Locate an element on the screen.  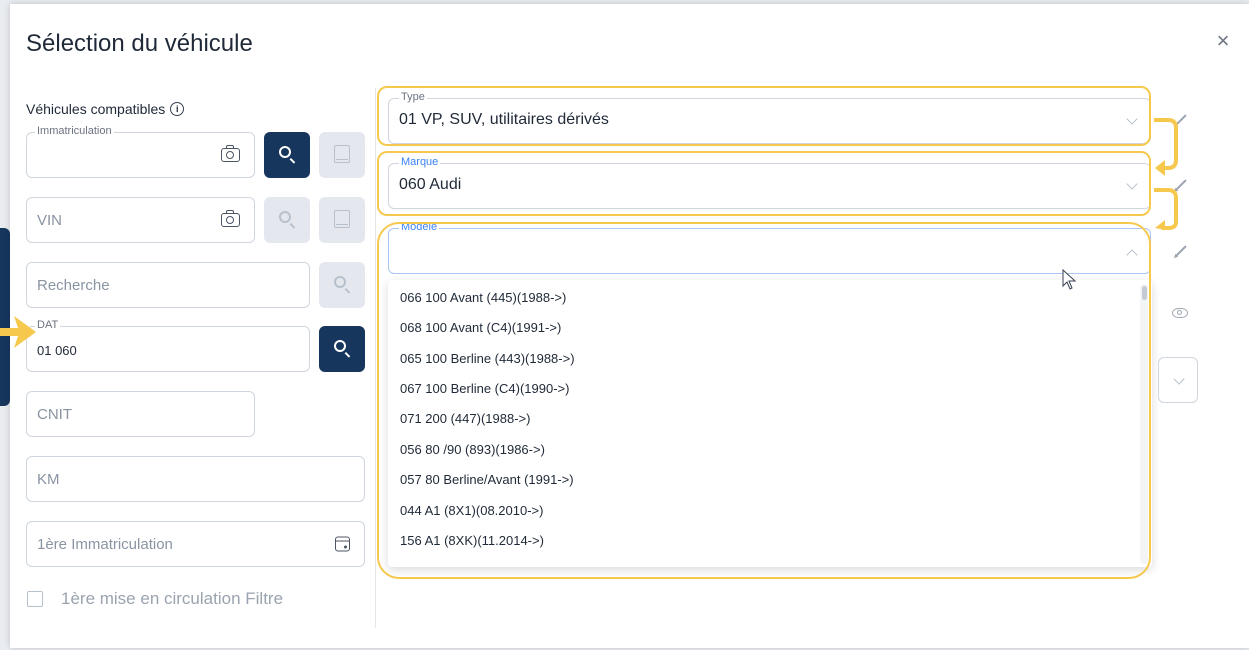
compatible-vehicles-label: Véhicules compatibles i is located at coordinates (105, 109).